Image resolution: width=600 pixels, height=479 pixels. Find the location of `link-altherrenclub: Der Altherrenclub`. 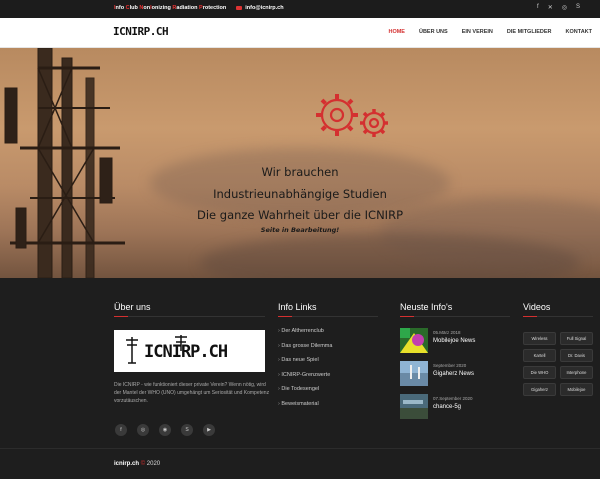

link-altherrenclub: Der Altherrenclub is located at coordinates (305, 335).